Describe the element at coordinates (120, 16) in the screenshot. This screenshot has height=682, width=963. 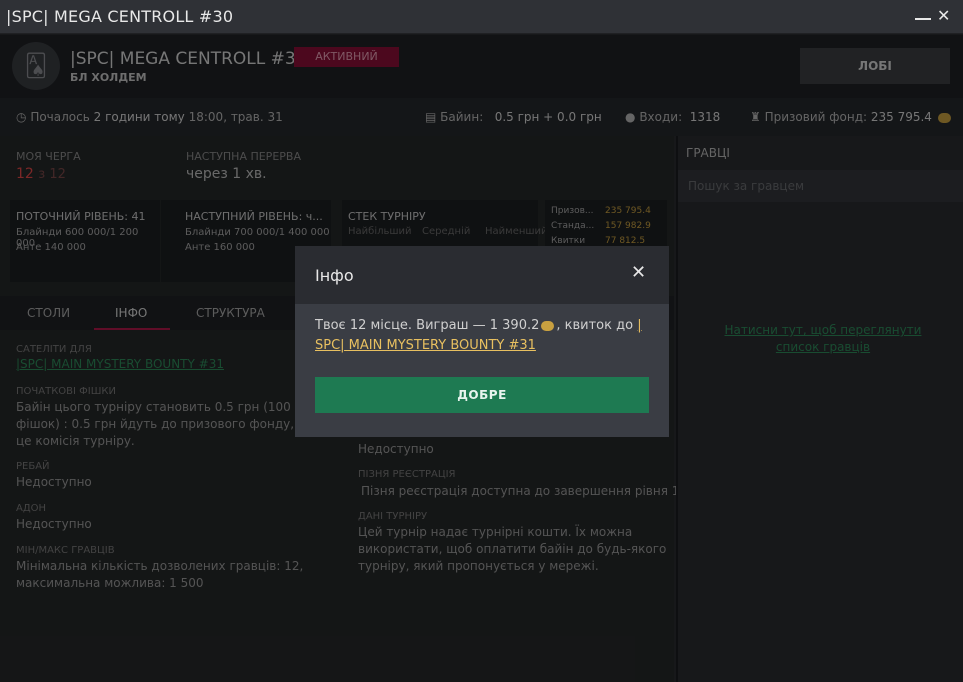
I see `window-title: |SPC| MEGA CENTROLL #30` at that location.